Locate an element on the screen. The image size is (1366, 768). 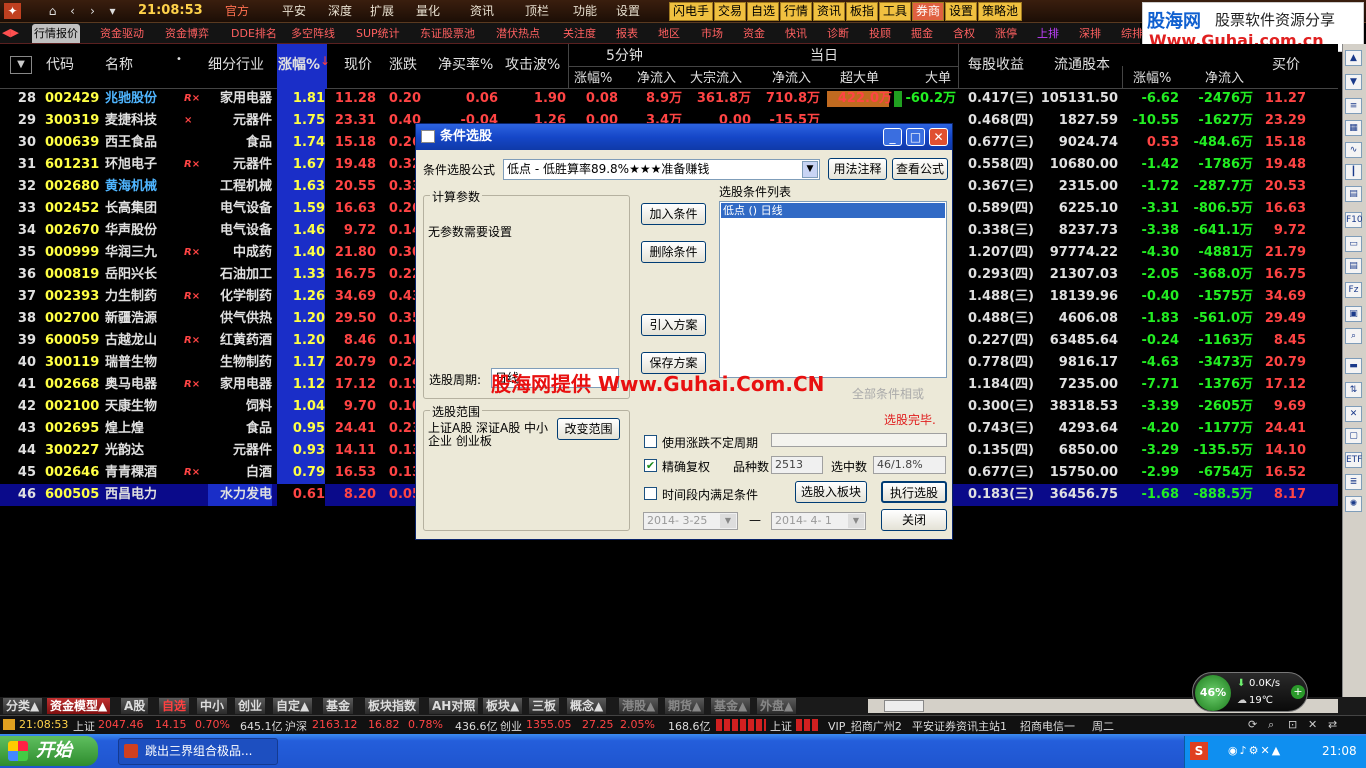
tab-dig-gold: 掘金 is located at coordinates (922, 33).